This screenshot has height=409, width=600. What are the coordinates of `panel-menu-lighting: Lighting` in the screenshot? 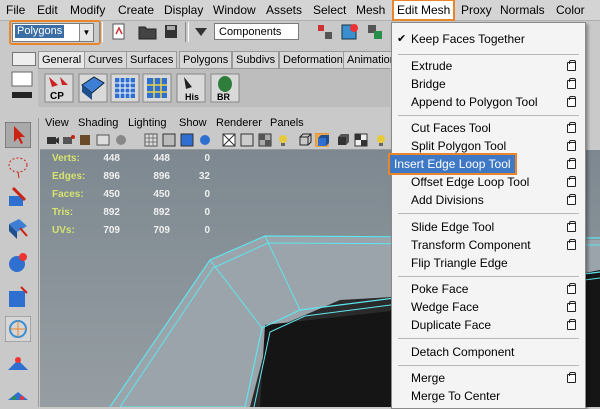 It's located at (147, 123).